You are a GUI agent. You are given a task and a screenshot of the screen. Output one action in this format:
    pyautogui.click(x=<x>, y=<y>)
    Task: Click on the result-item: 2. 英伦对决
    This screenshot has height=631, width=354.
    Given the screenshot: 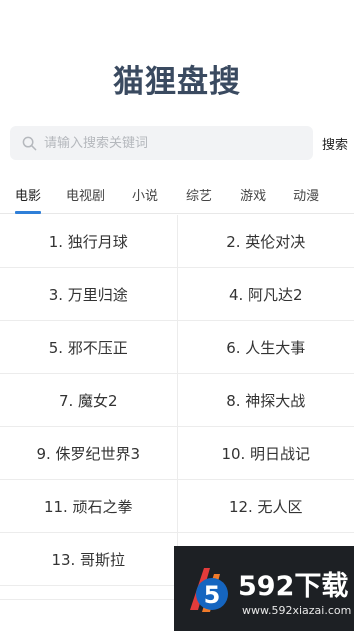 What is the action you would take?
    pyautogui.click(x=266, y=241)
    